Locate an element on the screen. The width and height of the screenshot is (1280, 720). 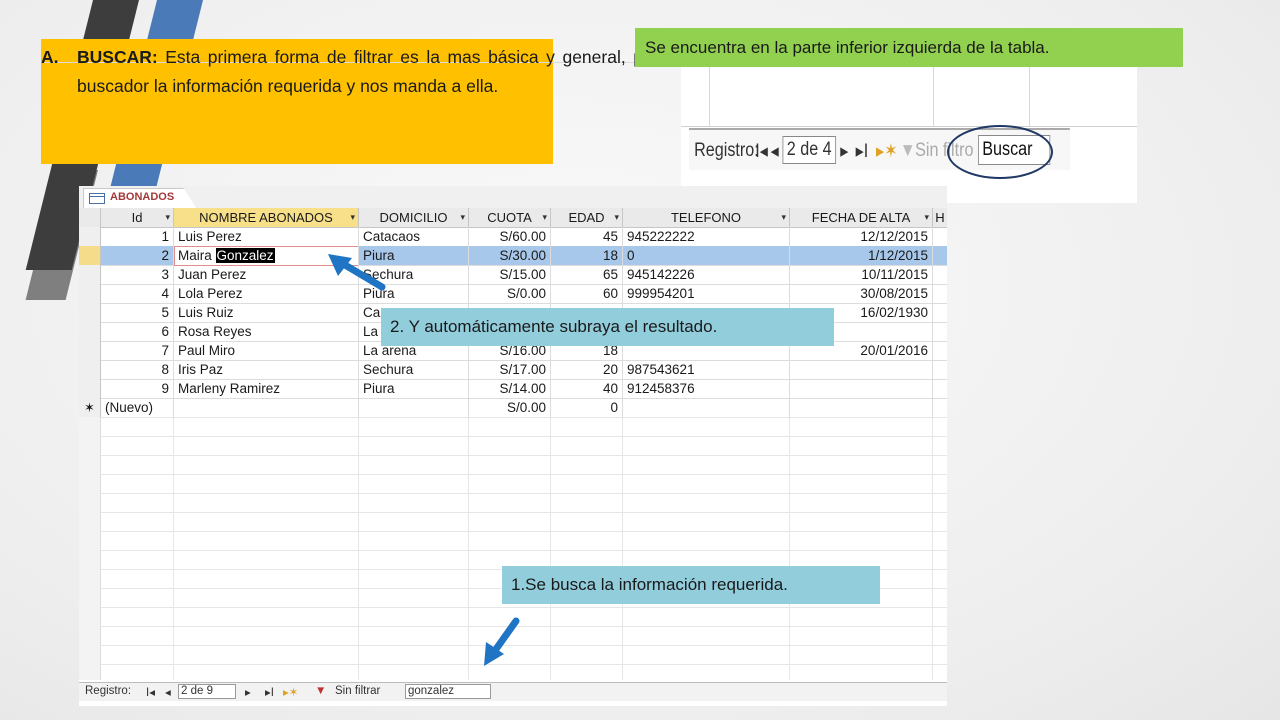
new-row-cuota: S/0.00 is located at coordinates (510, 407).